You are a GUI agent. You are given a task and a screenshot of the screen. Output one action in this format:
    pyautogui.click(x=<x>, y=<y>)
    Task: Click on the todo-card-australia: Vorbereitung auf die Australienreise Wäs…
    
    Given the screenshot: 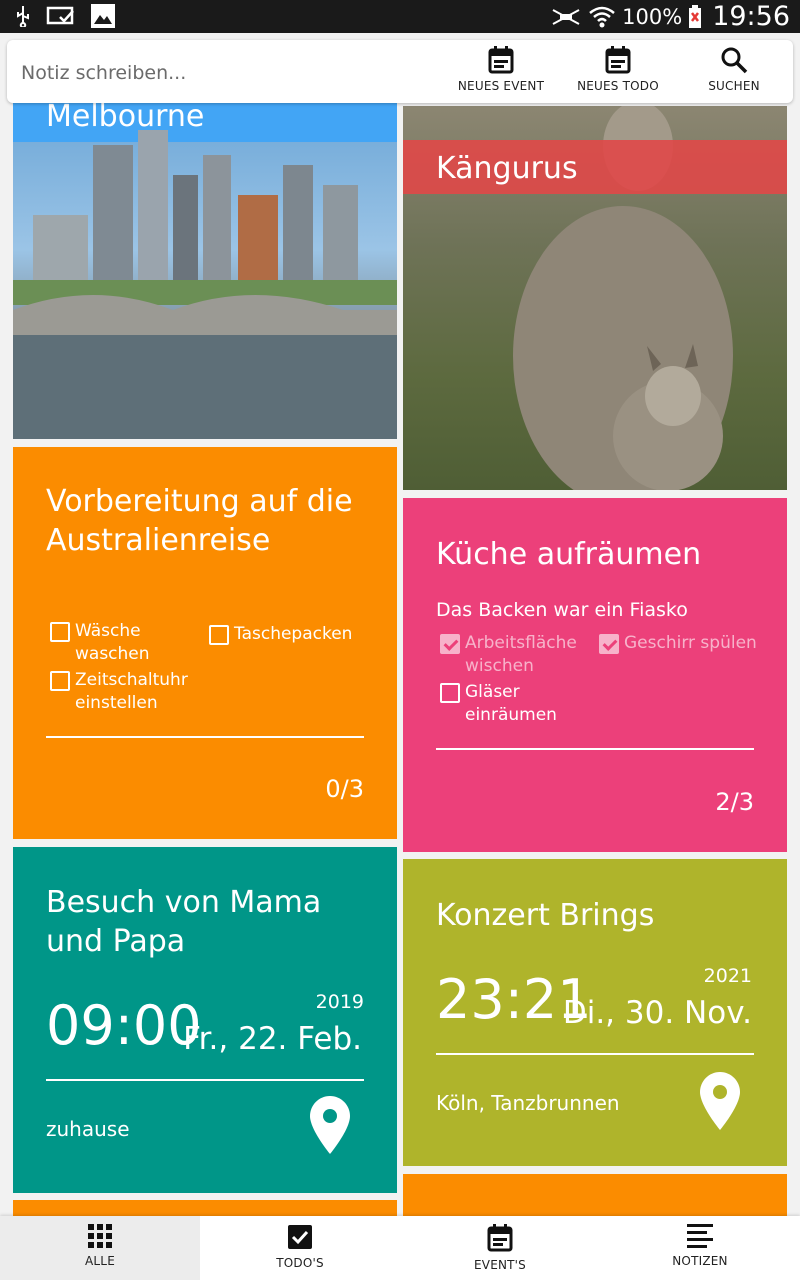 What is the action you would take?
    pyautogui.click(x=205, y=643)
    